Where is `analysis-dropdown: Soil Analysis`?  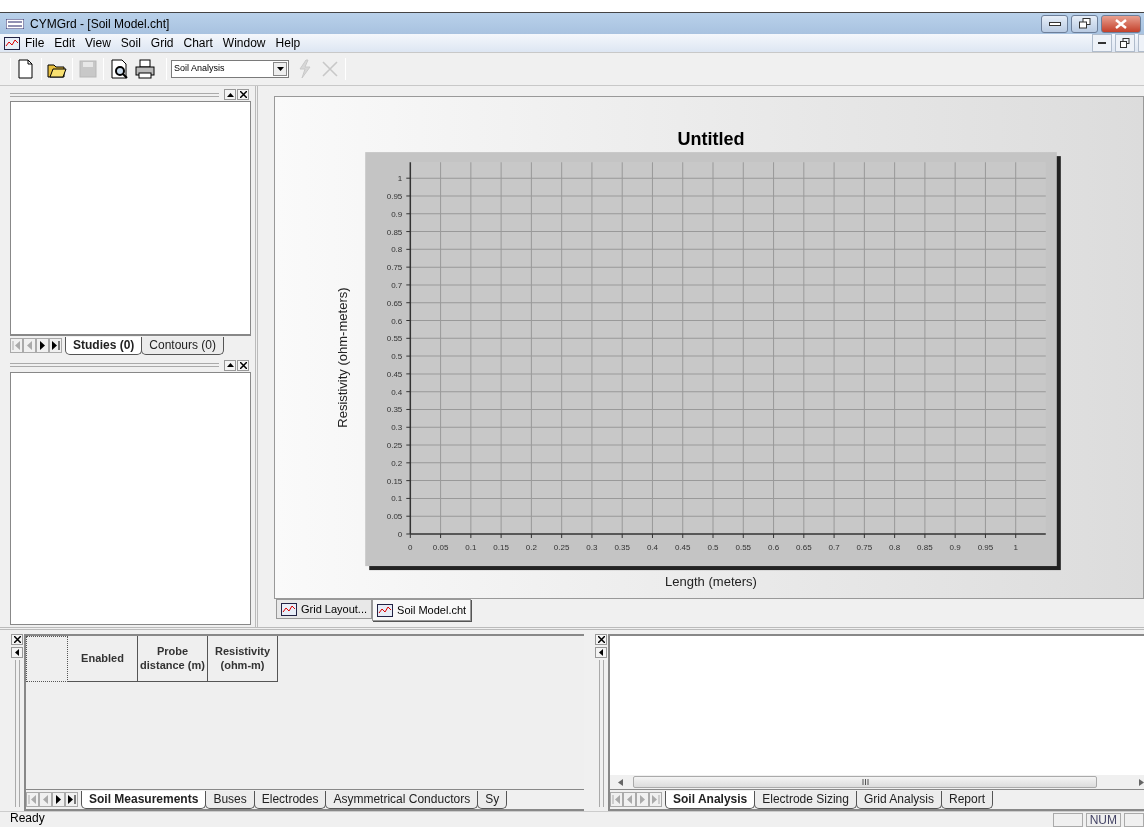 analysis-dropdown: Soil Analysis is located at coordinates (230, 69).